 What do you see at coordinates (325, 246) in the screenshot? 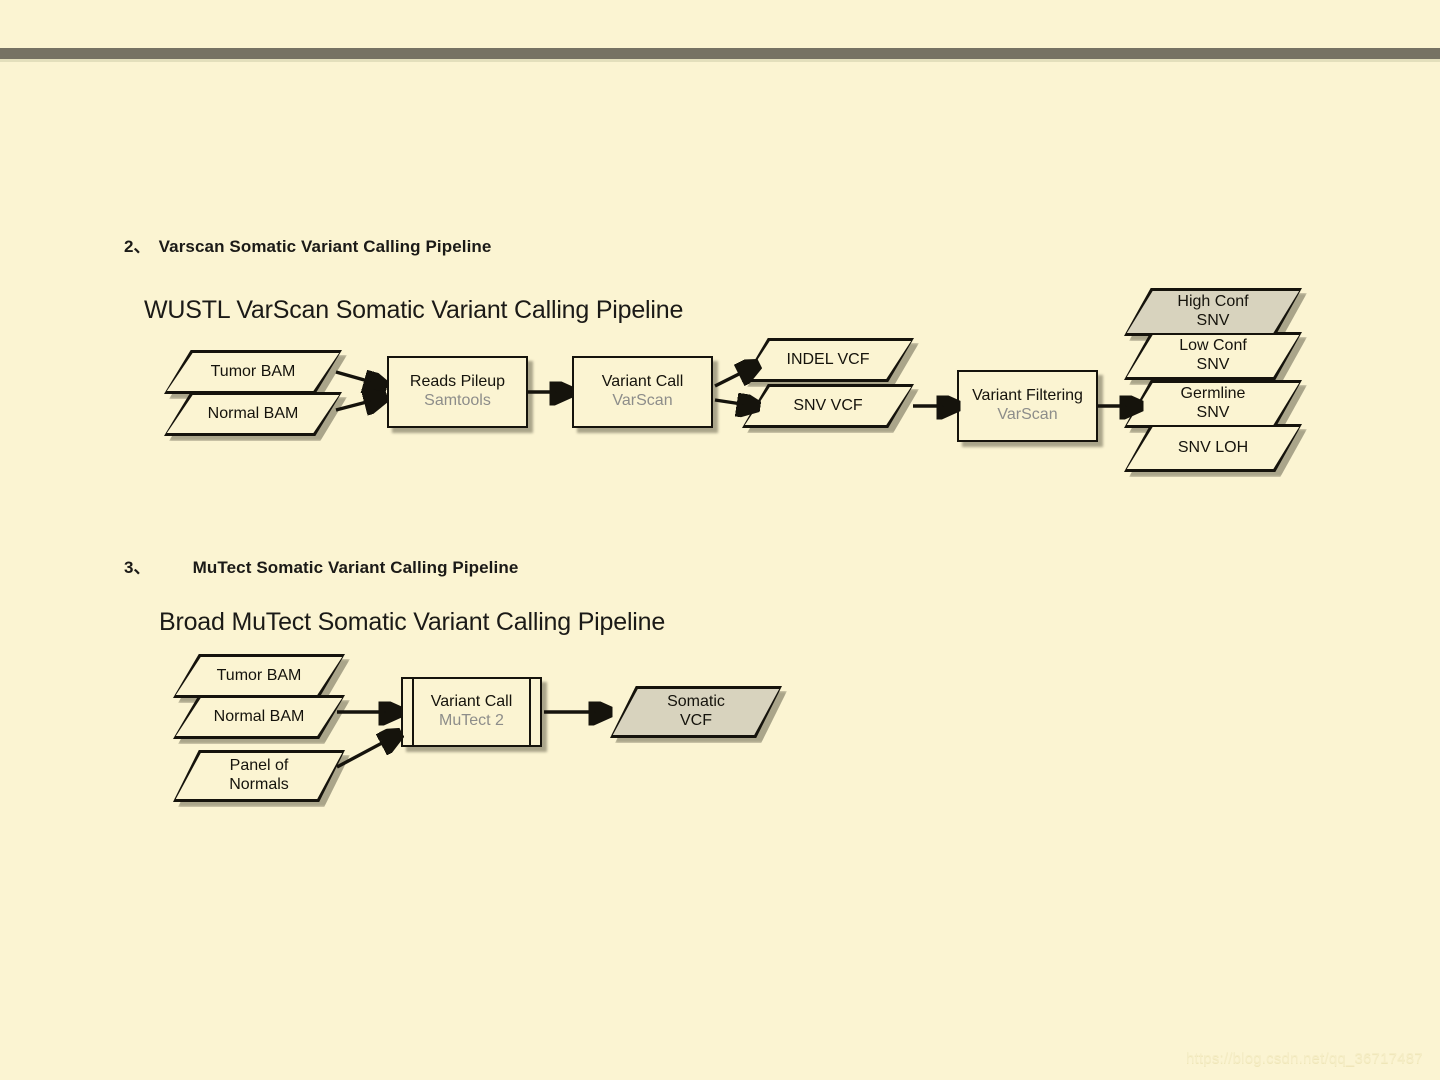
I see `section-title: Varscan Somatic Variant Calling Pipeline` at bounding box center [325, 246].